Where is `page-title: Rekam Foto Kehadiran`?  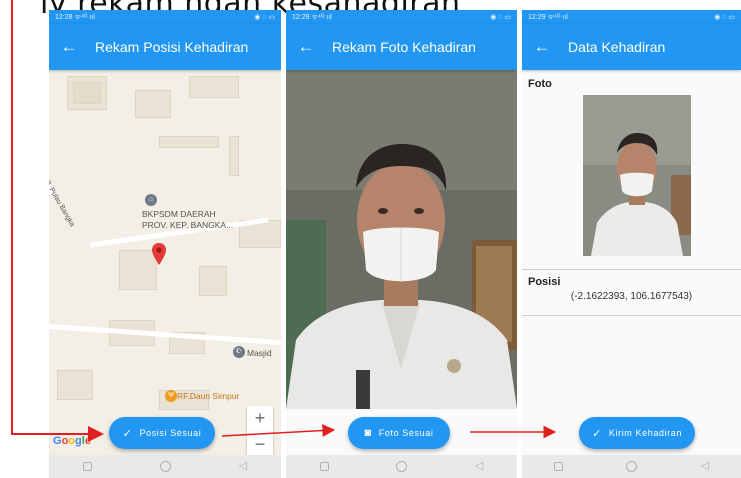
page-title: Rekam Foto Kehadiran is located at coordinates (404, 47).